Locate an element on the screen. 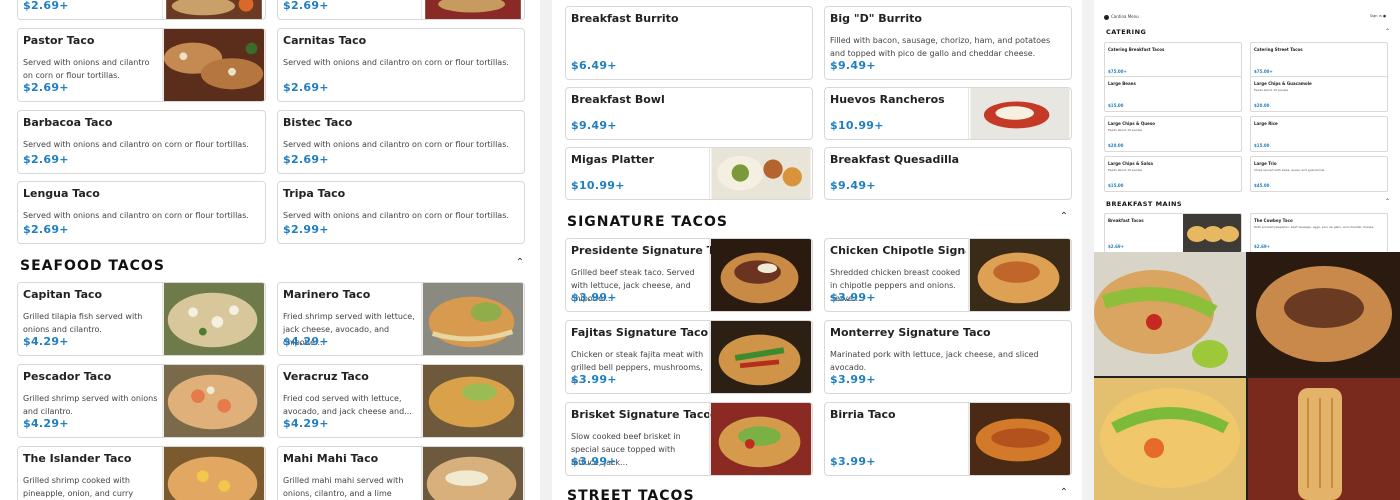  mini-menu-card: Large Beans $15.00 is located at coordinates (1173, 94).